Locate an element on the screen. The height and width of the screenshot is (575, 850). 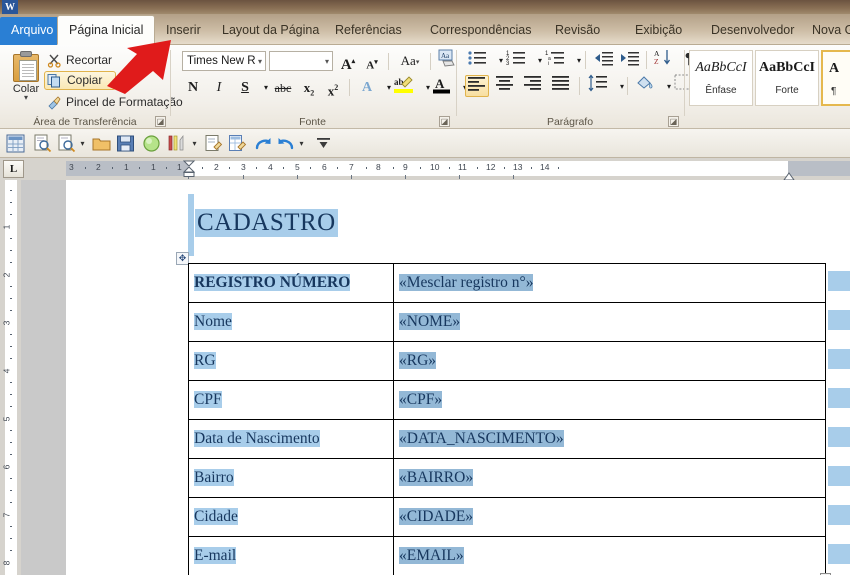
table-cell-label: Bairro is located at coordinates (291, 478).